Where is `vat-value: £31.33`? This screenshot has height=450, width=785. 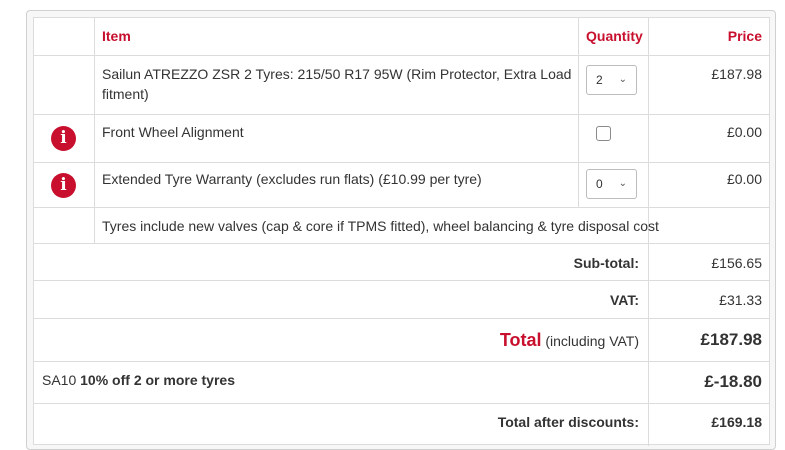
vat-value: £31.33 is located at coordinates (740, 300).